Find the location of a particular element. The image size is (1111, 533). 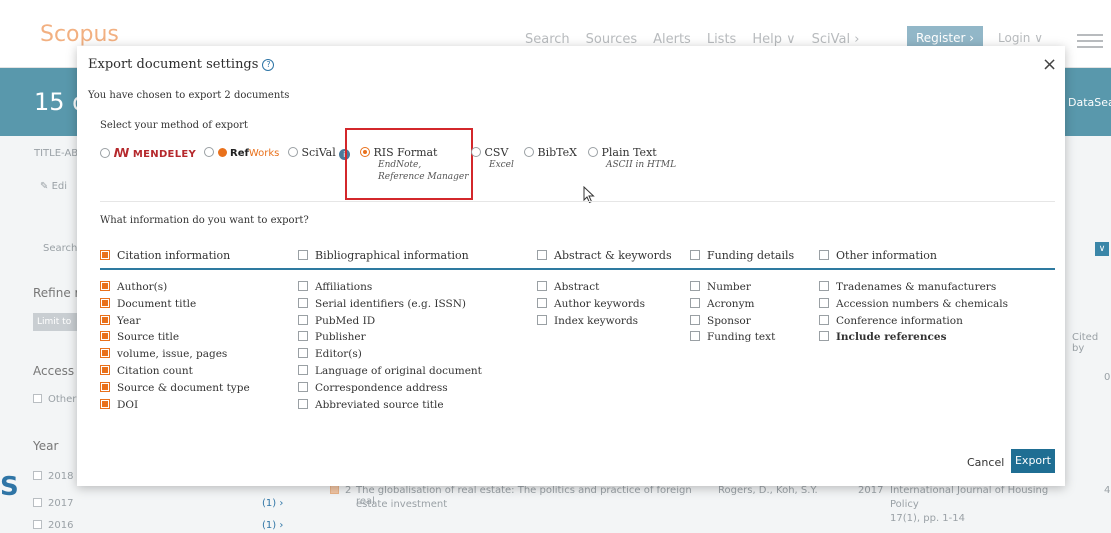

check-item: DOI is located at coordinates (175, 405).